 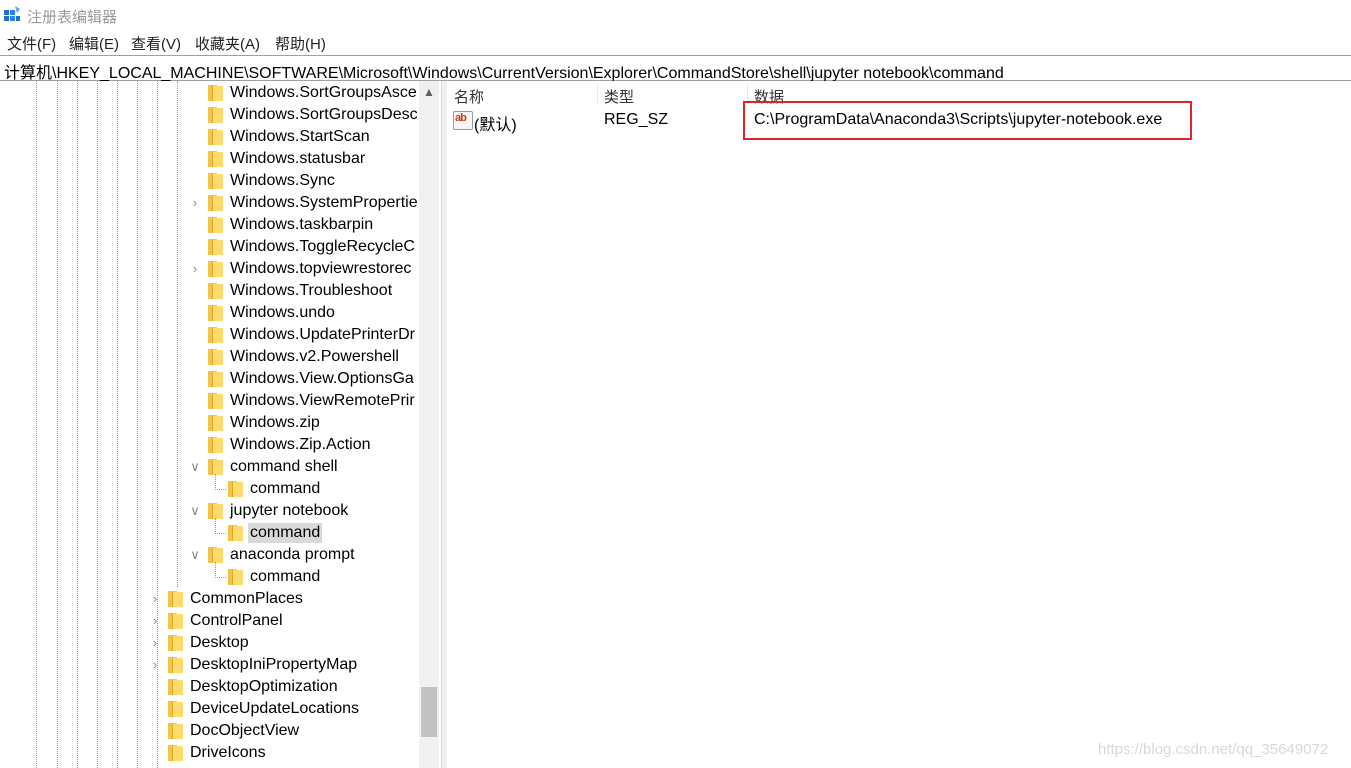 What do you see at coordinates (274, 709) in the screenshot?
I see `tree-item-label: DeviceUpdateLocations` at bounding box center [274, 709].